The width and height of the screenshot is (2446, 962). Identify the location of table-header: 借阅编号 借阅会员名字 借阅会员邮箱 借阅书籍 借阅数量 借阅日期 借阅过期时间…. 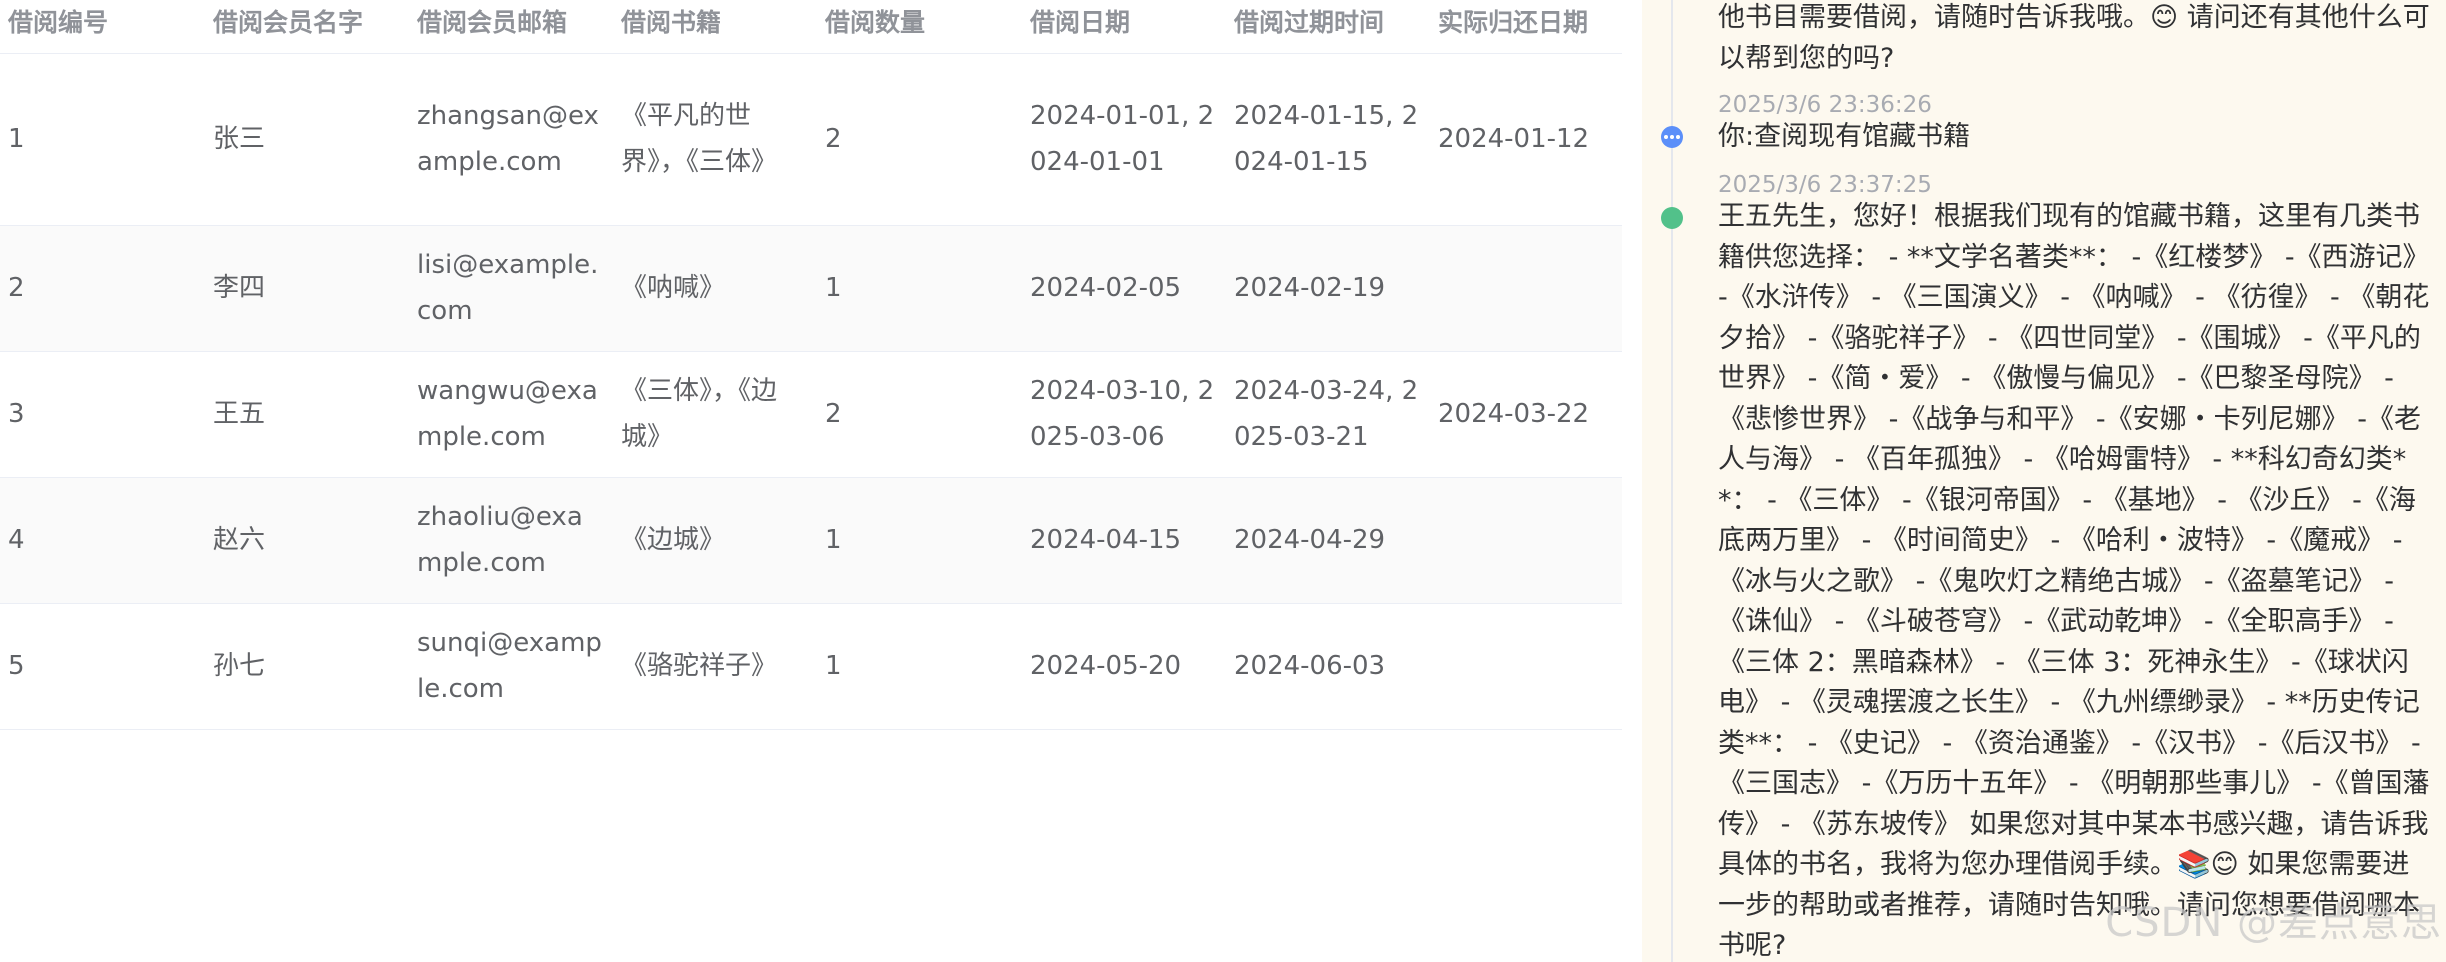
(811, 27).